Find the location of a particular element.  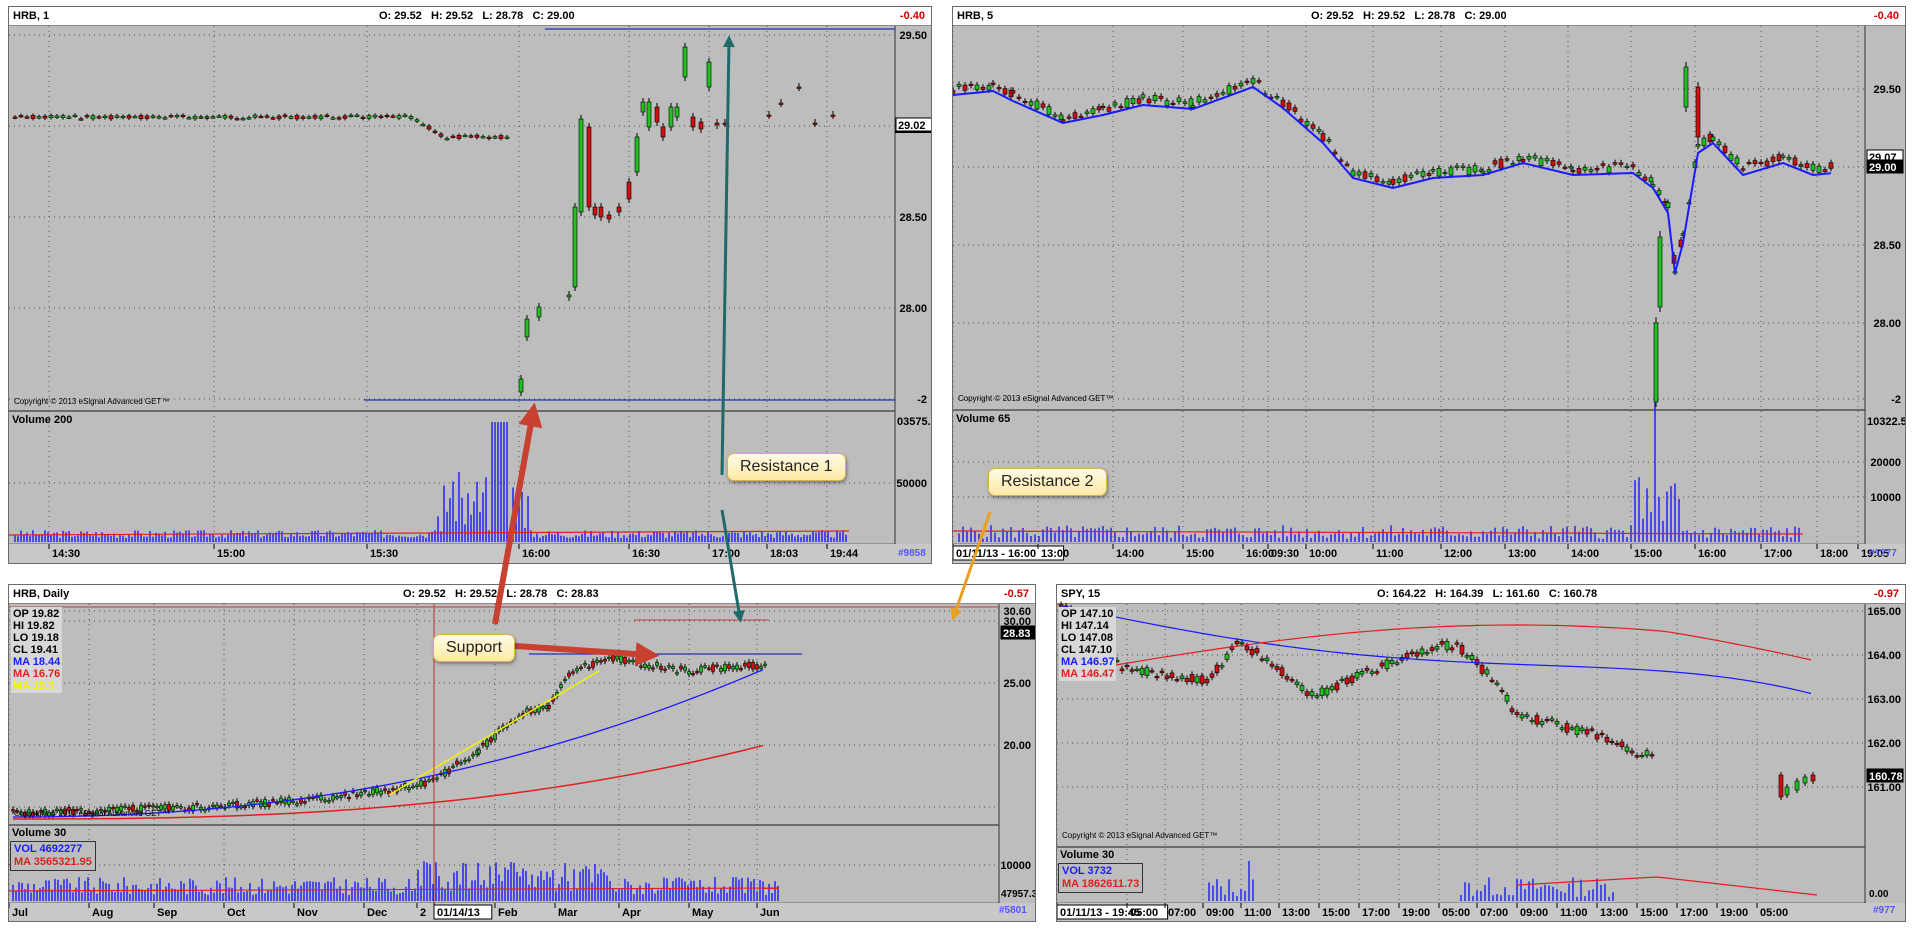

time-tick-label: Feb is located at coordinates (508, 913).